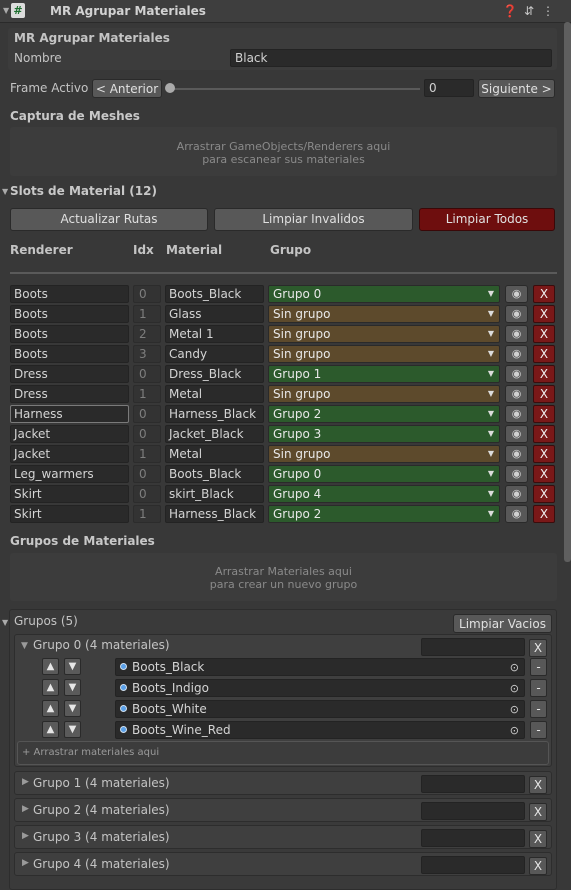 The width and height of the screenshot is (571, 890). I want to click on frame-value-field: 0, so click(449, 88).